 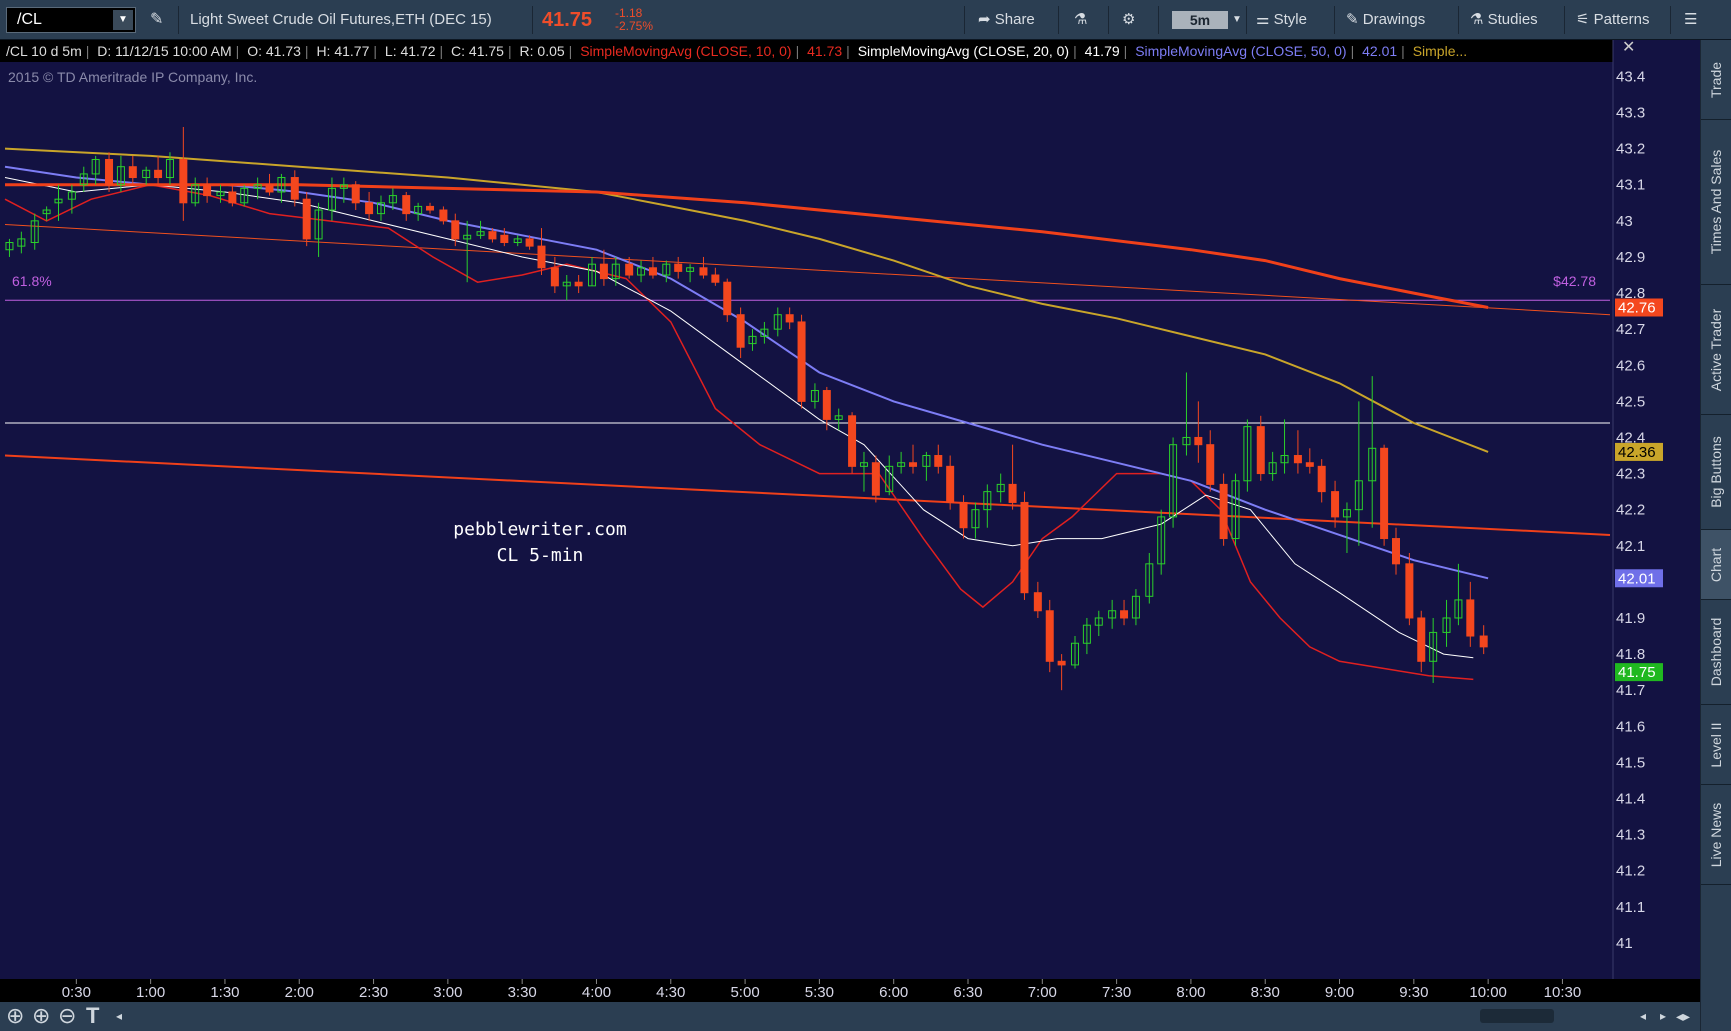 I want to click on tab-label: Times And Sales, so click(x=1716, y=202).